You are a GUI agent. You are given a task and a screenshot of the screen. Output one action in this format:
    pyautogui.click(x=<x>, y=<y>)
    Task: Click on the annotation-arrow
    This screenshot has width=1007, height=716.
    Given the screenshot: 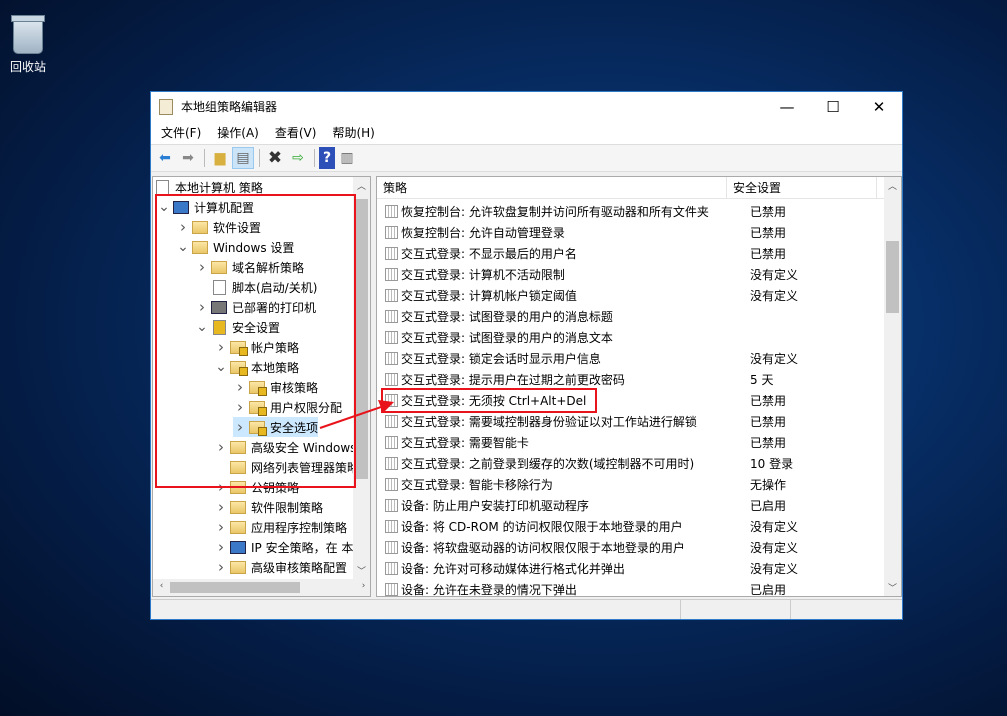 What is the action you would take?
    pyautogui.click(x=356, y=414)
    